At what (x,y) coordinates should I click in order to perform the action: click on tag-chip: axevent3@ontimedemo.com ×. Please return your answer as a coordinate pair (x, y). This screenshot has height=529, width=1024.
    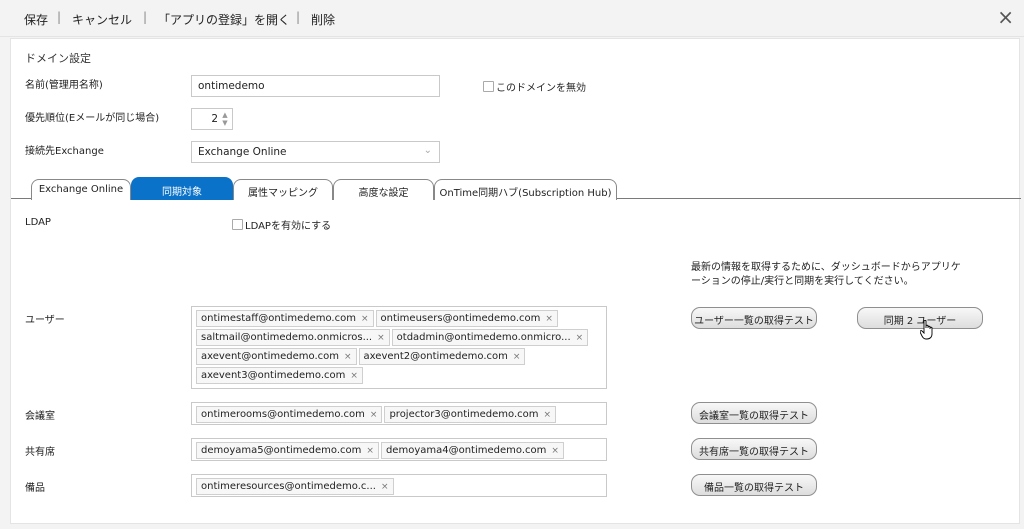
    Looking at the image, I should click on (279, 375).